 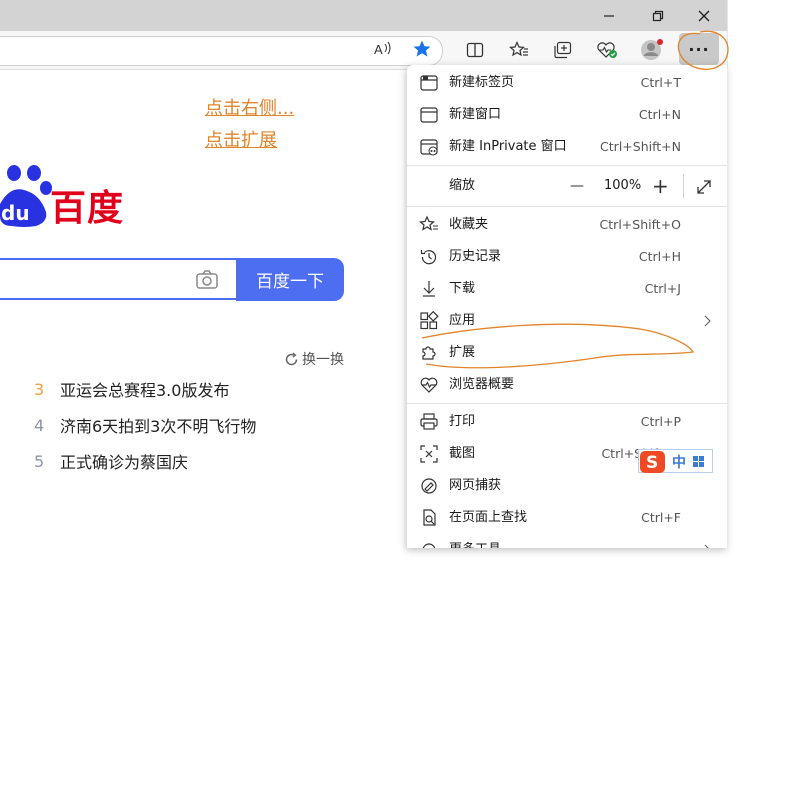 I want to click on hot-search-title: 亚运会总赛程3.0版发布, so click(x=145, y=390).